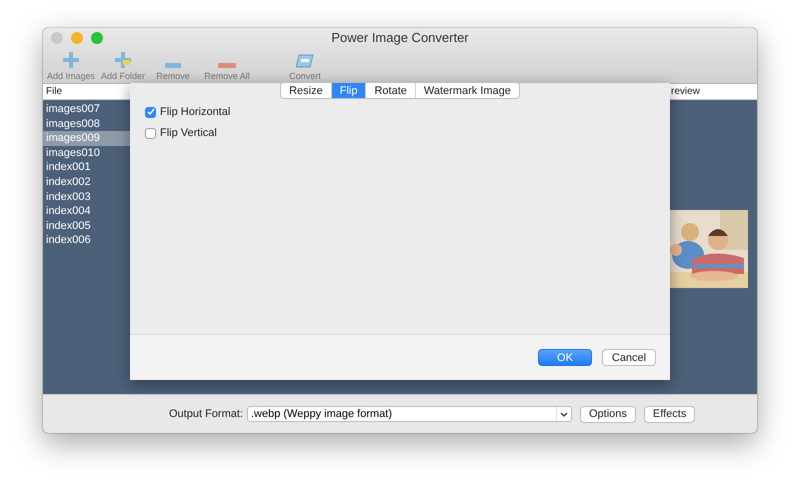  What do you see at coordinates (86, 240) in the screenshot?
I see `file-list-item: index006` at bounding box center [86, 240].